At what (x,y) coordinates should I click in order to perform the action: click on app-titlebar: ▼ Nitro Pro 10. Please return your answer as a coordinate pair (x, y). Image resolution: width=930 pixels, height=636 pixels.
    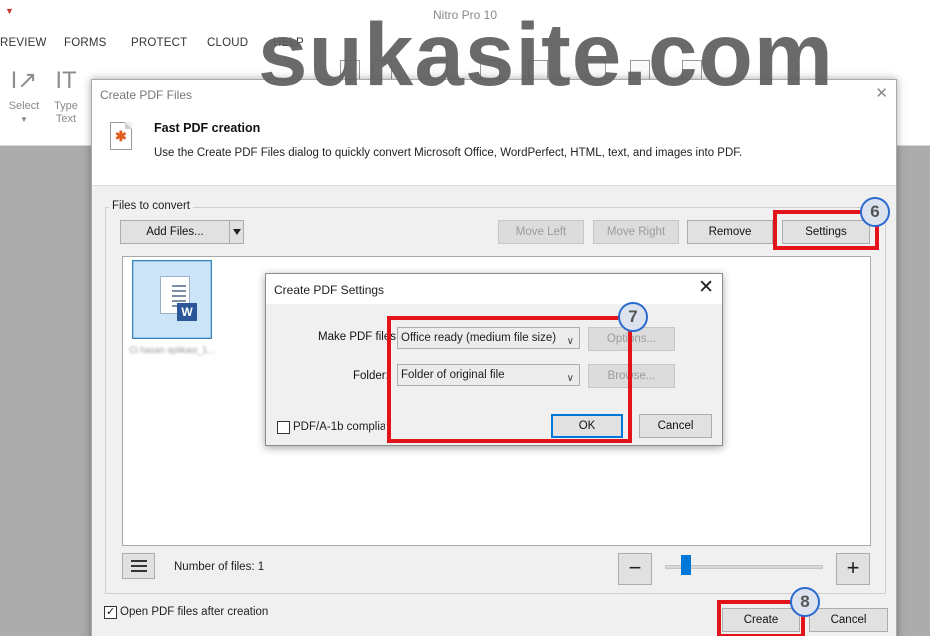
    Looking at the image, I should click on (465, 14).